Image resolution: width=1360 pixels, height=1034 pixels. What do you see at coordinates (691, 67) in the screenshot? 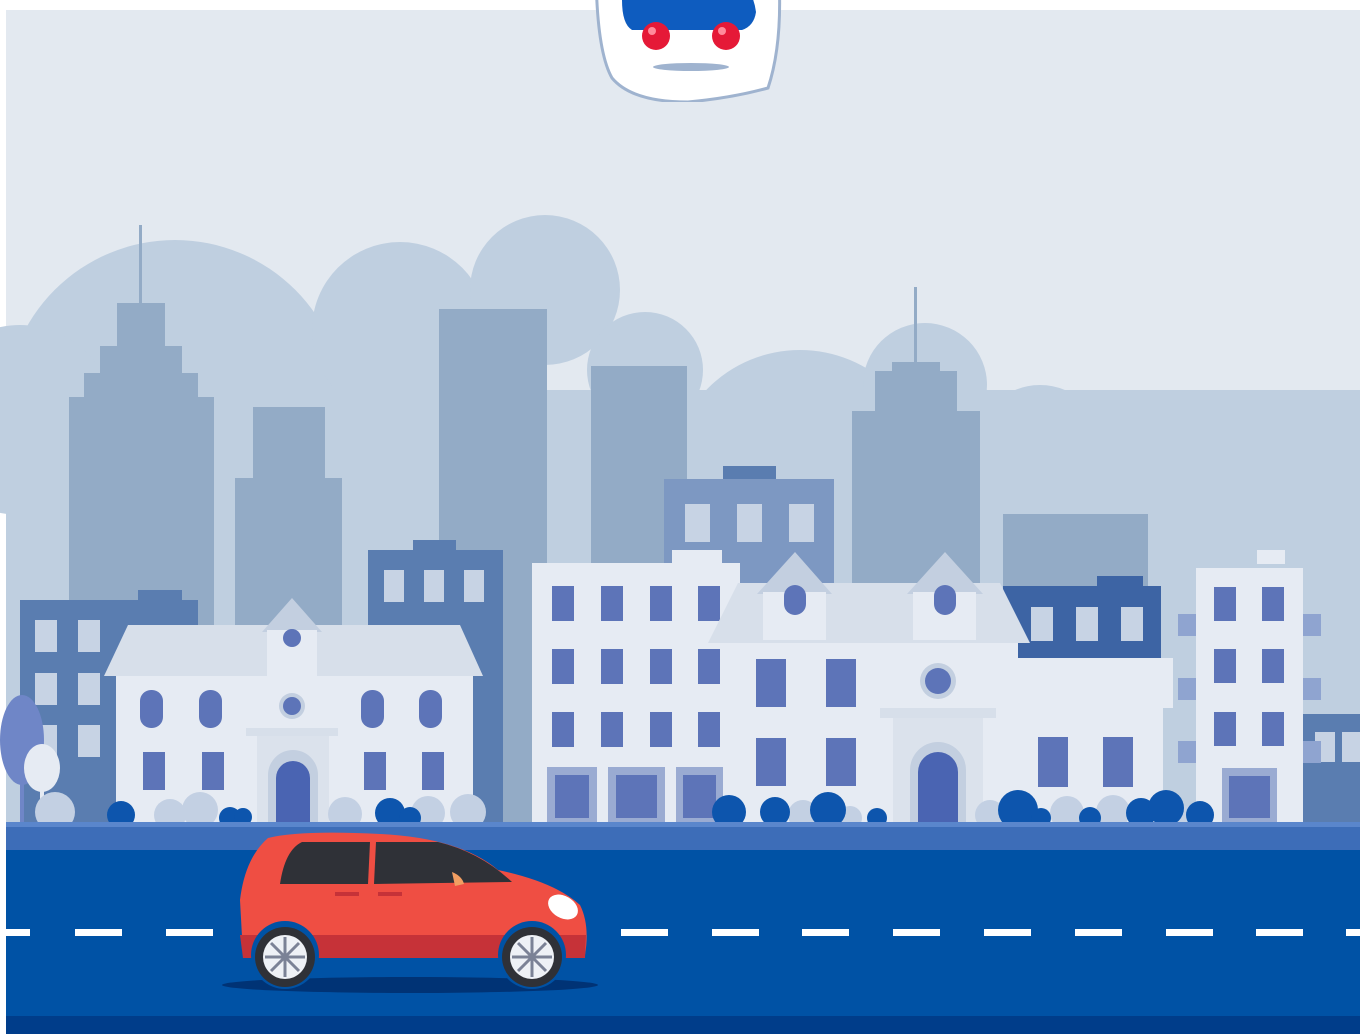
I see `logo-shadow` at bounding box center [691, 67].